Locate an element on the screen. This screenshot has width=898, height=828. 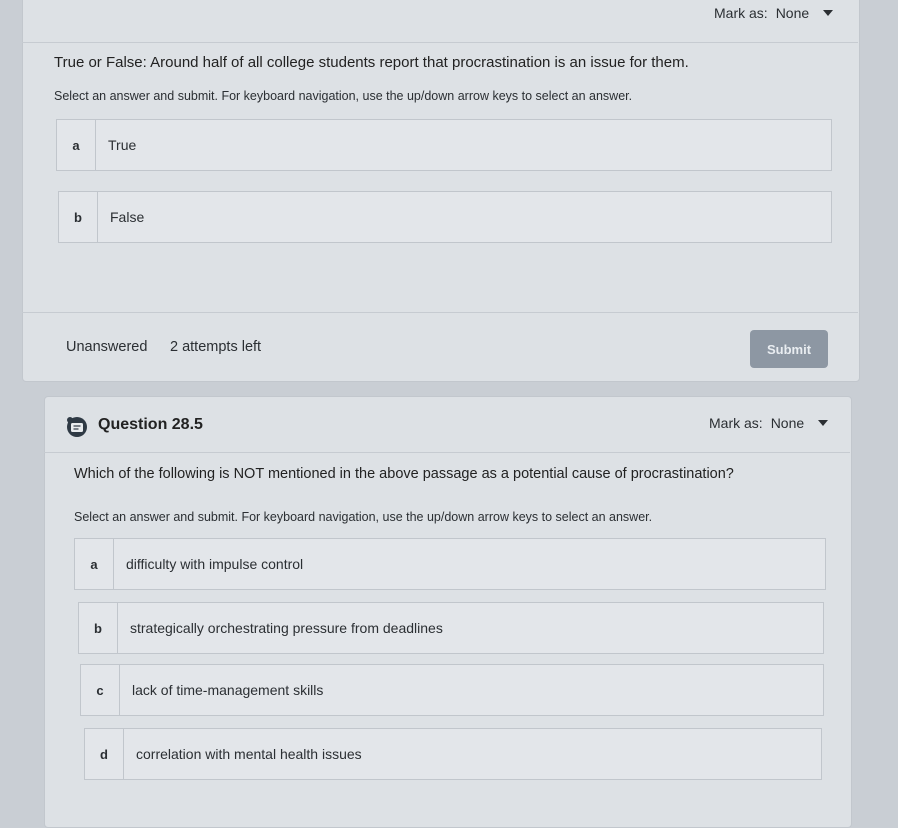
option-a: a True is located at coordinates (444, 145).